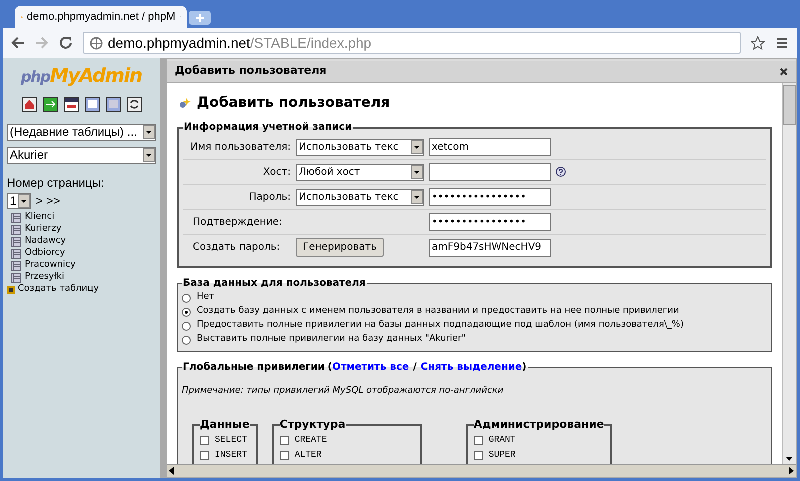 The height and width of the screenshot is (481, 800). Describe the element at coordinates (791, 471) in the screenshot. I see `arrow-right-icon` at that location.